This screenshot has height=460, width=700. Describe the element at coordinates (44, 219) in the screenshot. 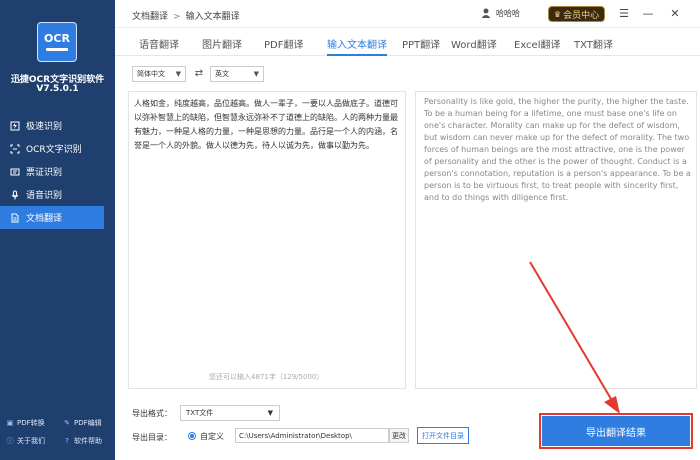

I see `sidebar-item-label: 文档翻译` at that location.